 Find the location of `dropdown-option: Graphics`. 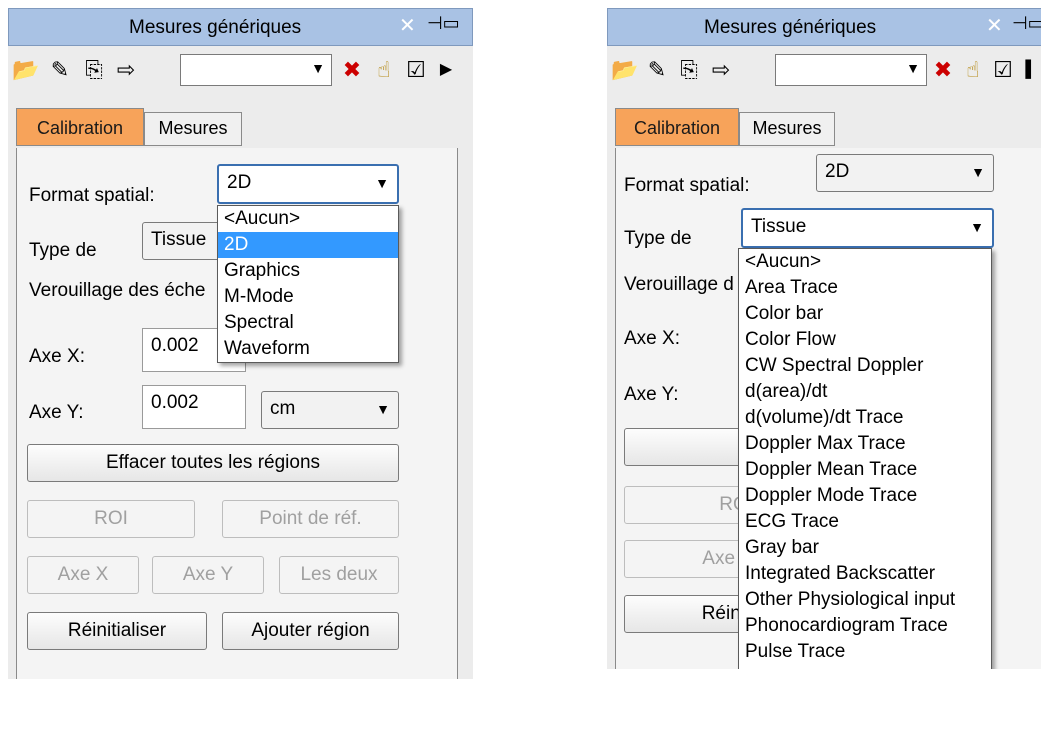

dropdown-option: Graphics is located at coordinates (308, 271).